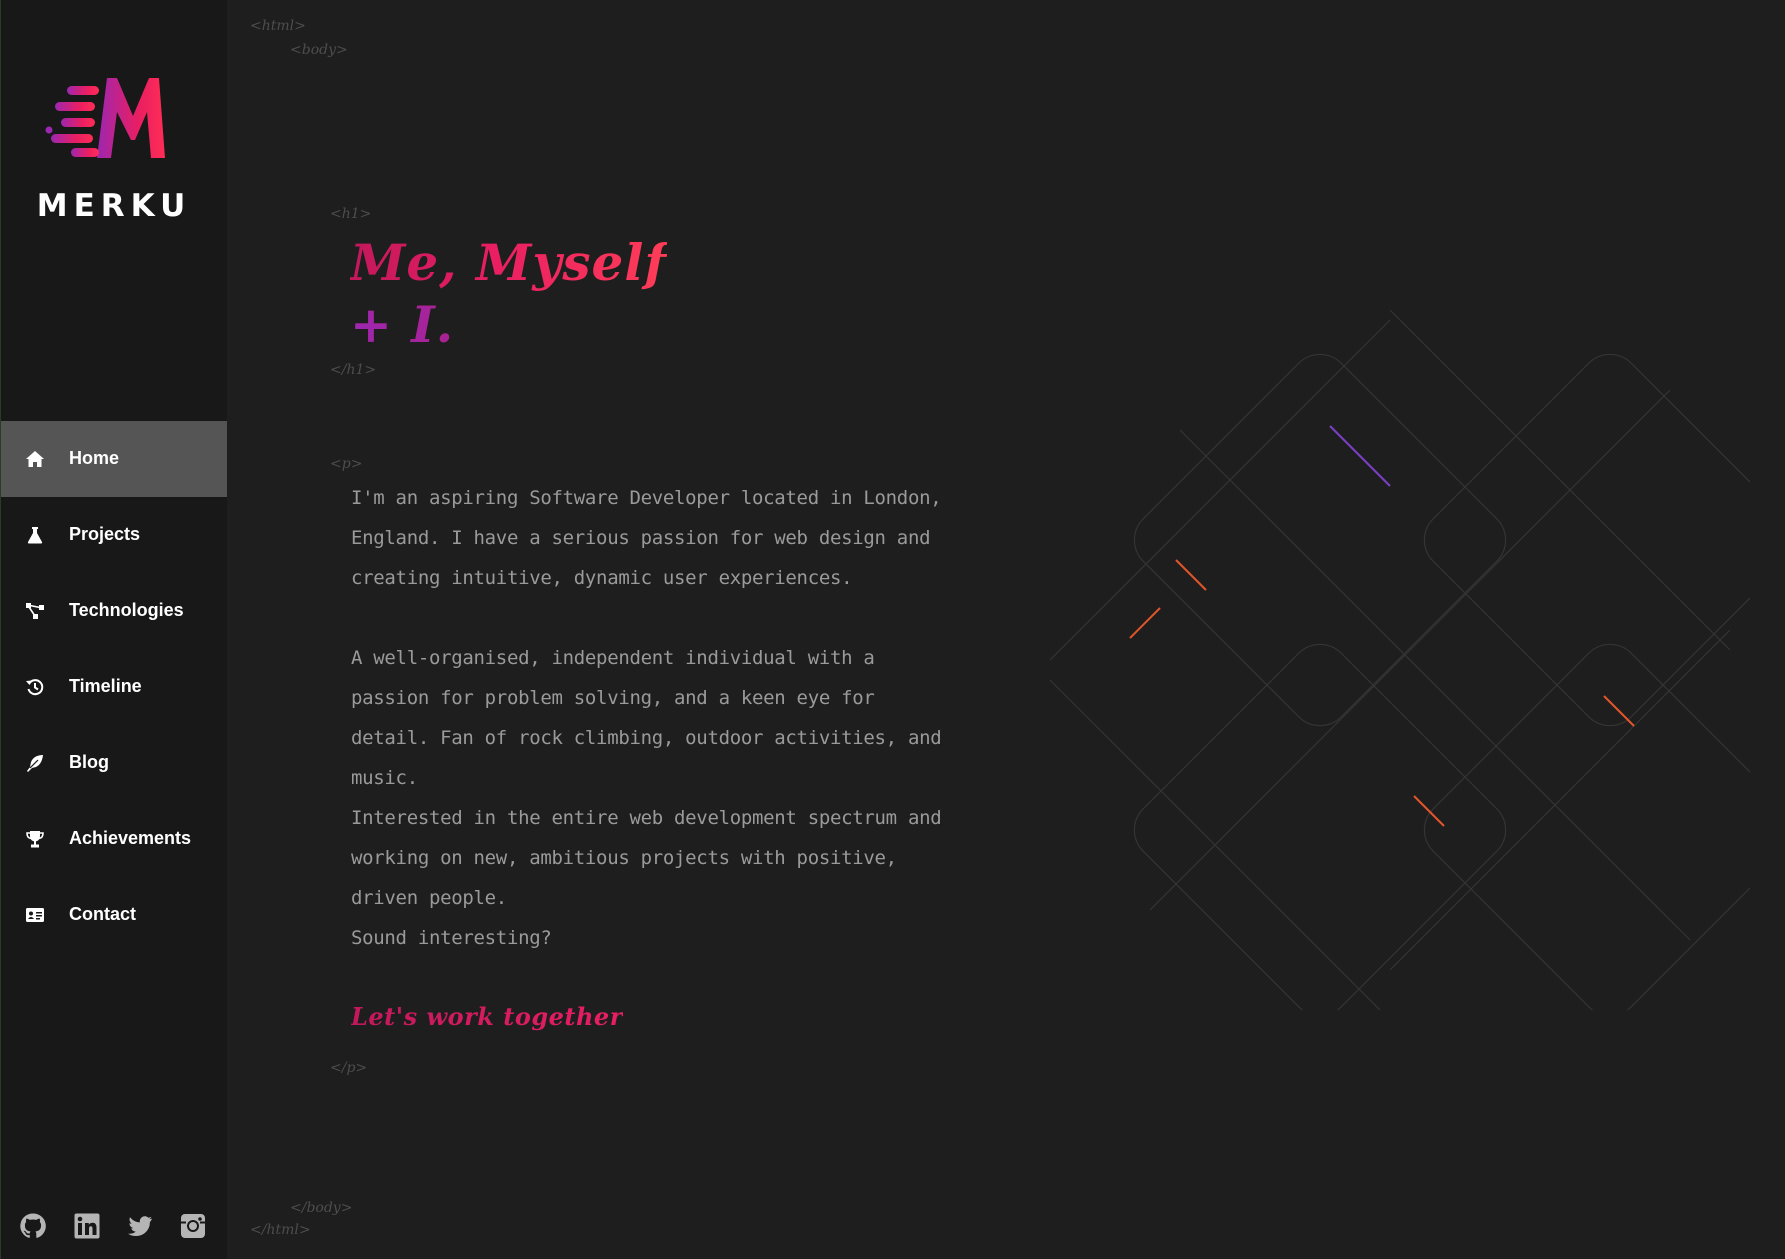  I want to click on instagram-icon, so click(193, 1226).